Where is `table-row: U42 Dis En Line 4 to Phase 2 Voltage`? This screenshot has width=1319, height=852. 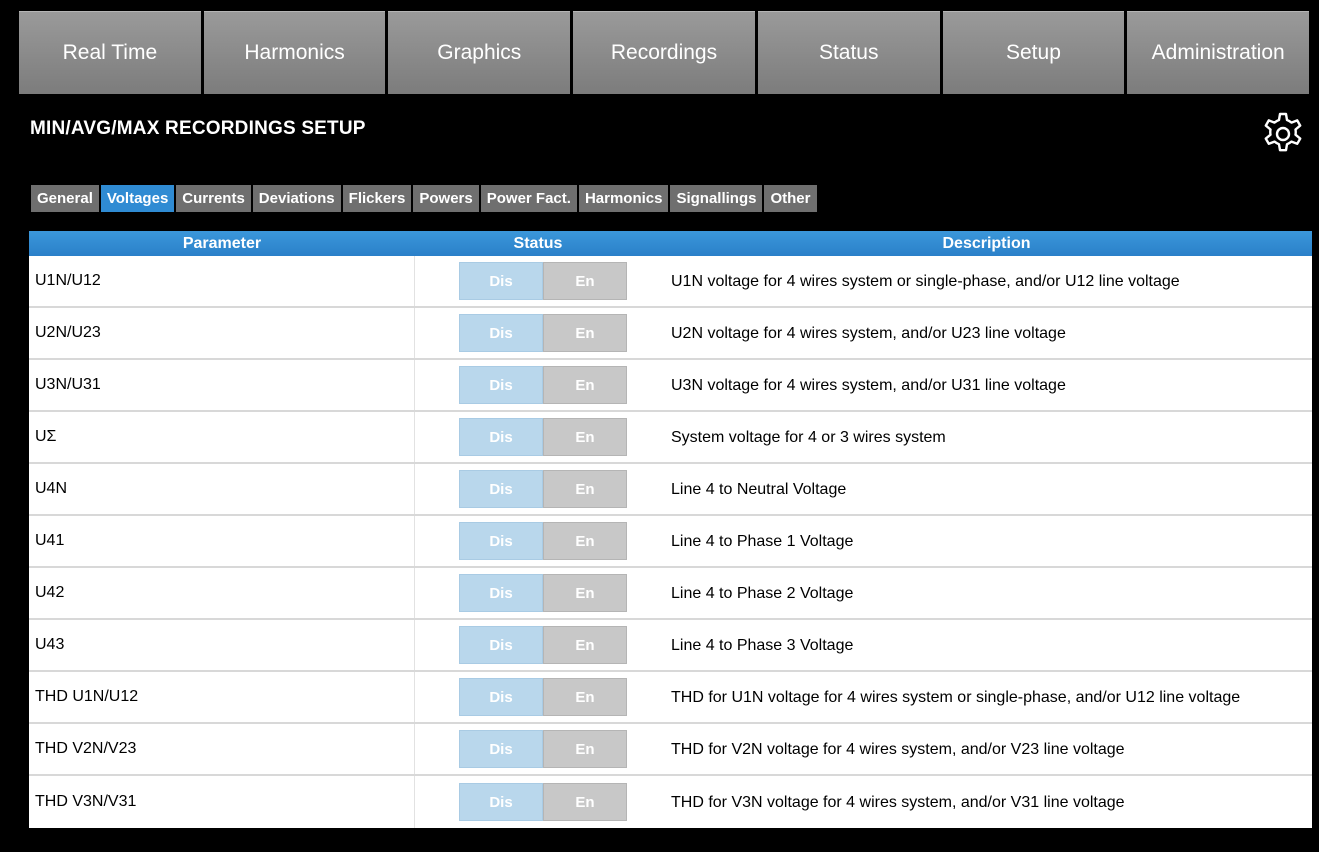
table-row: U42 Dis En Line 4 to Phase 2 Voltage is located at coordinates (670, 594).